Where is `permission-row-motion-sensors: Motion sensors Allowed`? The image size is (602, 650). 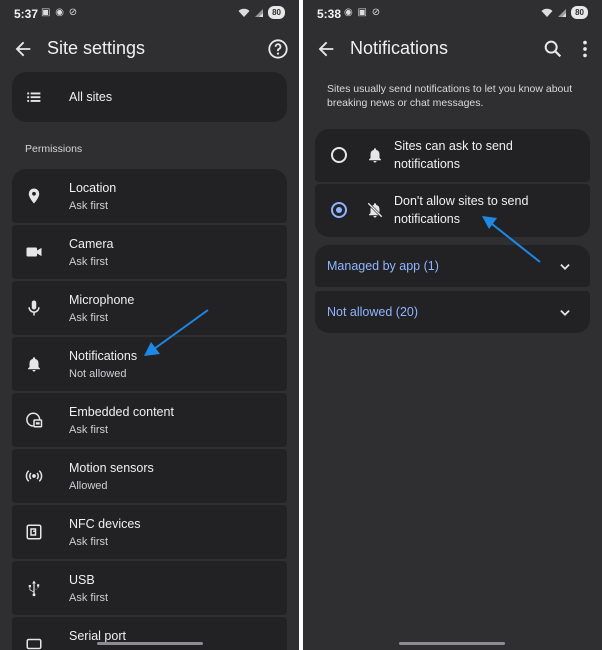
permission-row-motion-sensors: Motion sensors Allowed is located at coordinates (149, 476).